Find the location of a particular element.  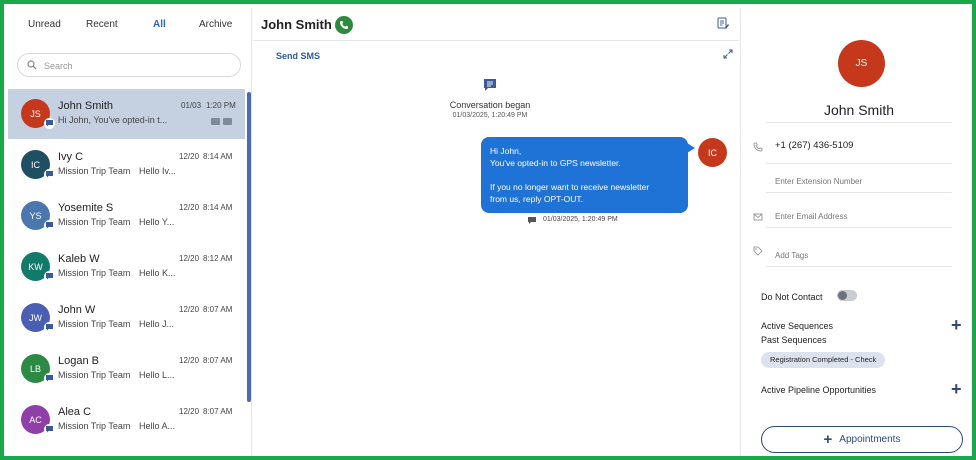

notes-icon is located at coordinates (723, 23).